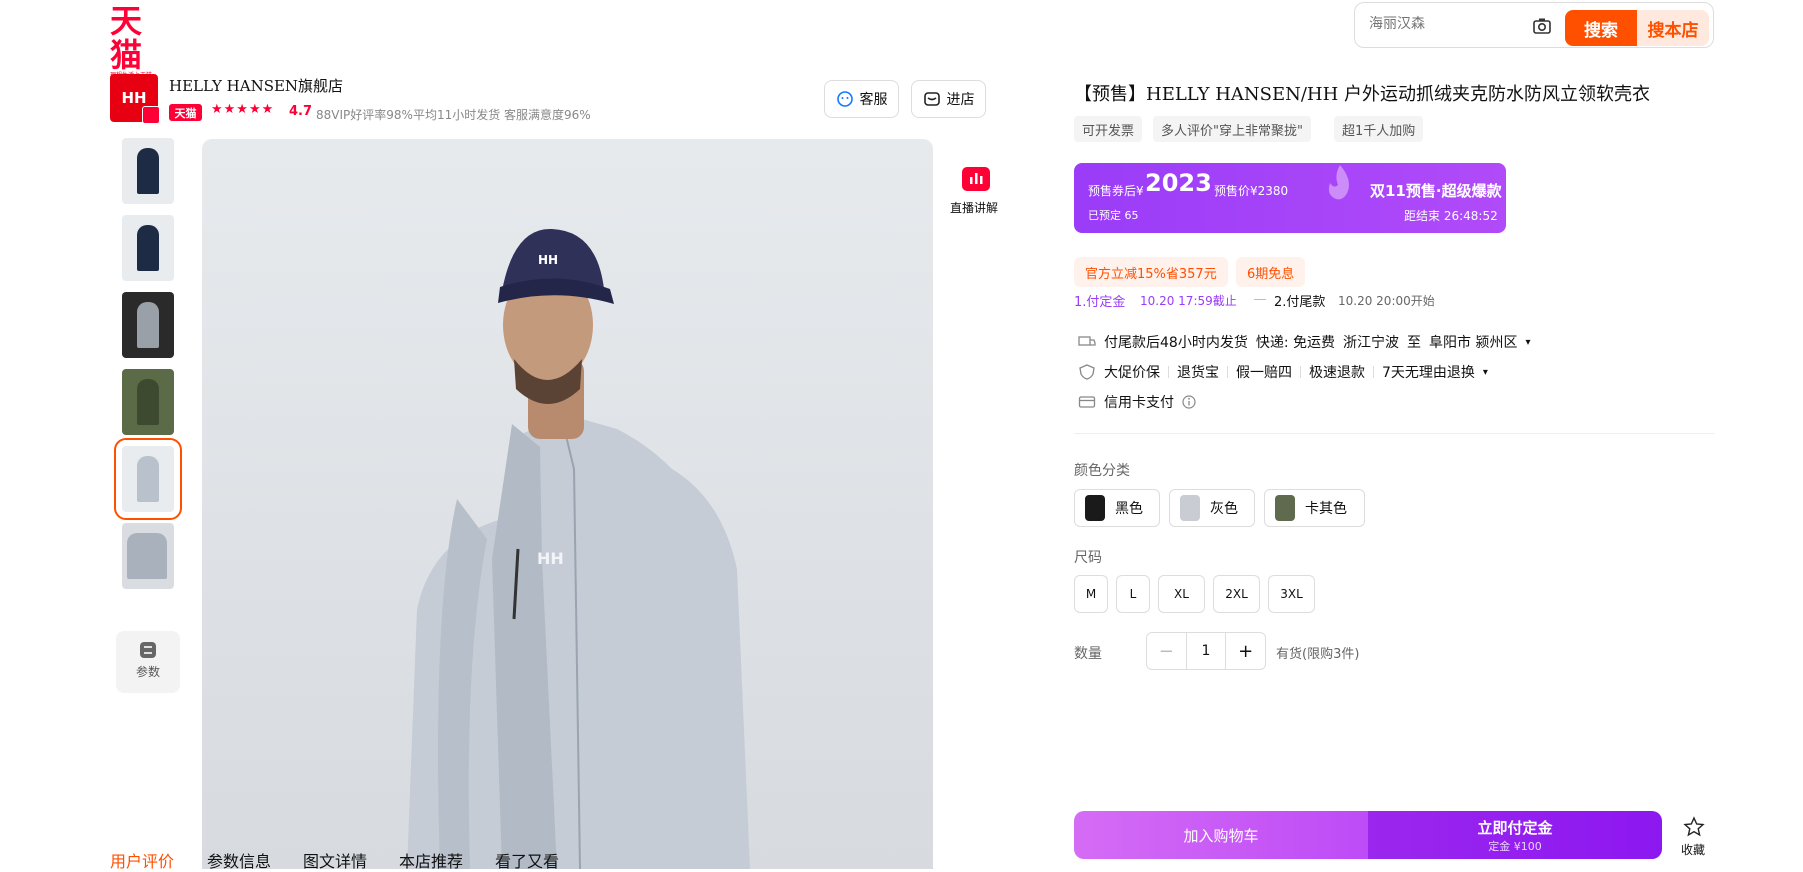  What do you see at coordinates (1178, 183) in the screenshot?
I see `presale-price: 2023` at bounding box center [1178, 183].